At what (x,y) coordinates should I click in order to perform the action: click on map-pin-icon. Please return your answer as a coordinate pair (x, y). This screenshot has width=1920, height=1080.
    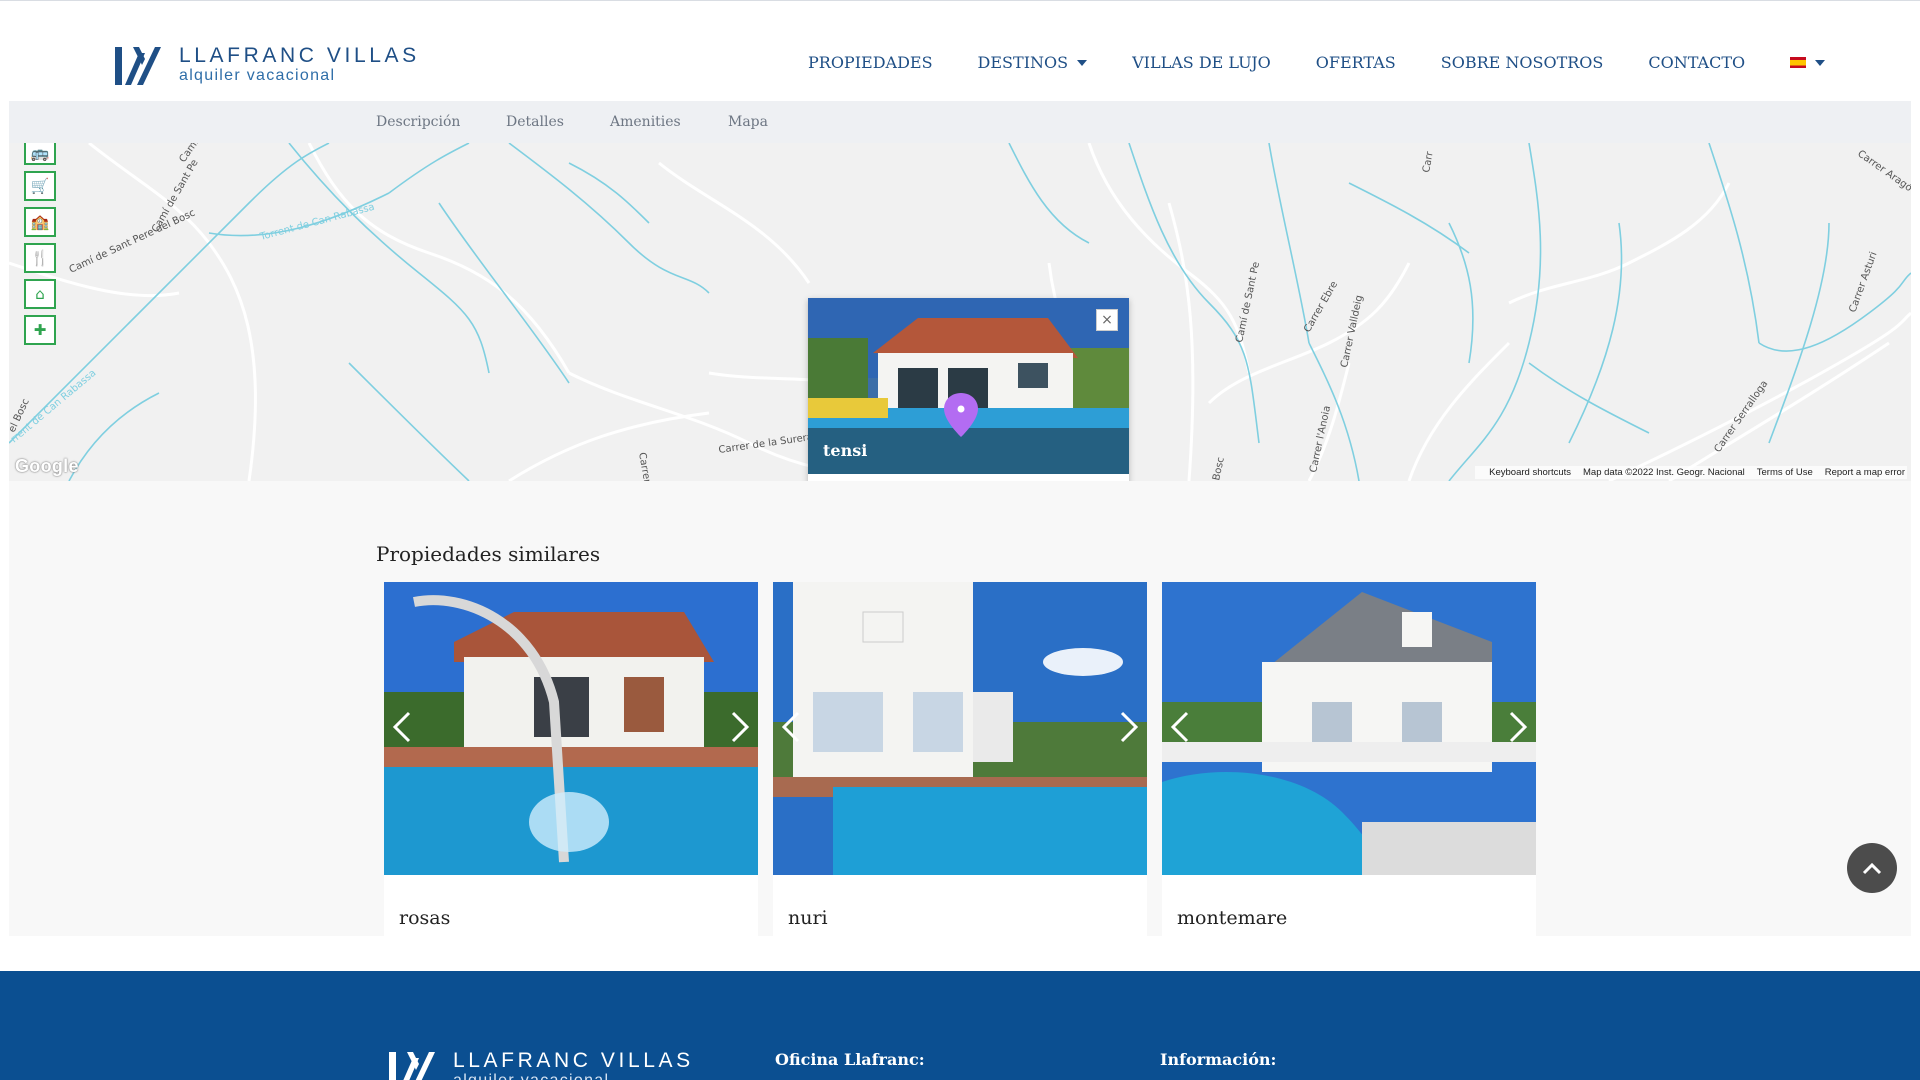
    Looking at the image, I should click on (961, 415).